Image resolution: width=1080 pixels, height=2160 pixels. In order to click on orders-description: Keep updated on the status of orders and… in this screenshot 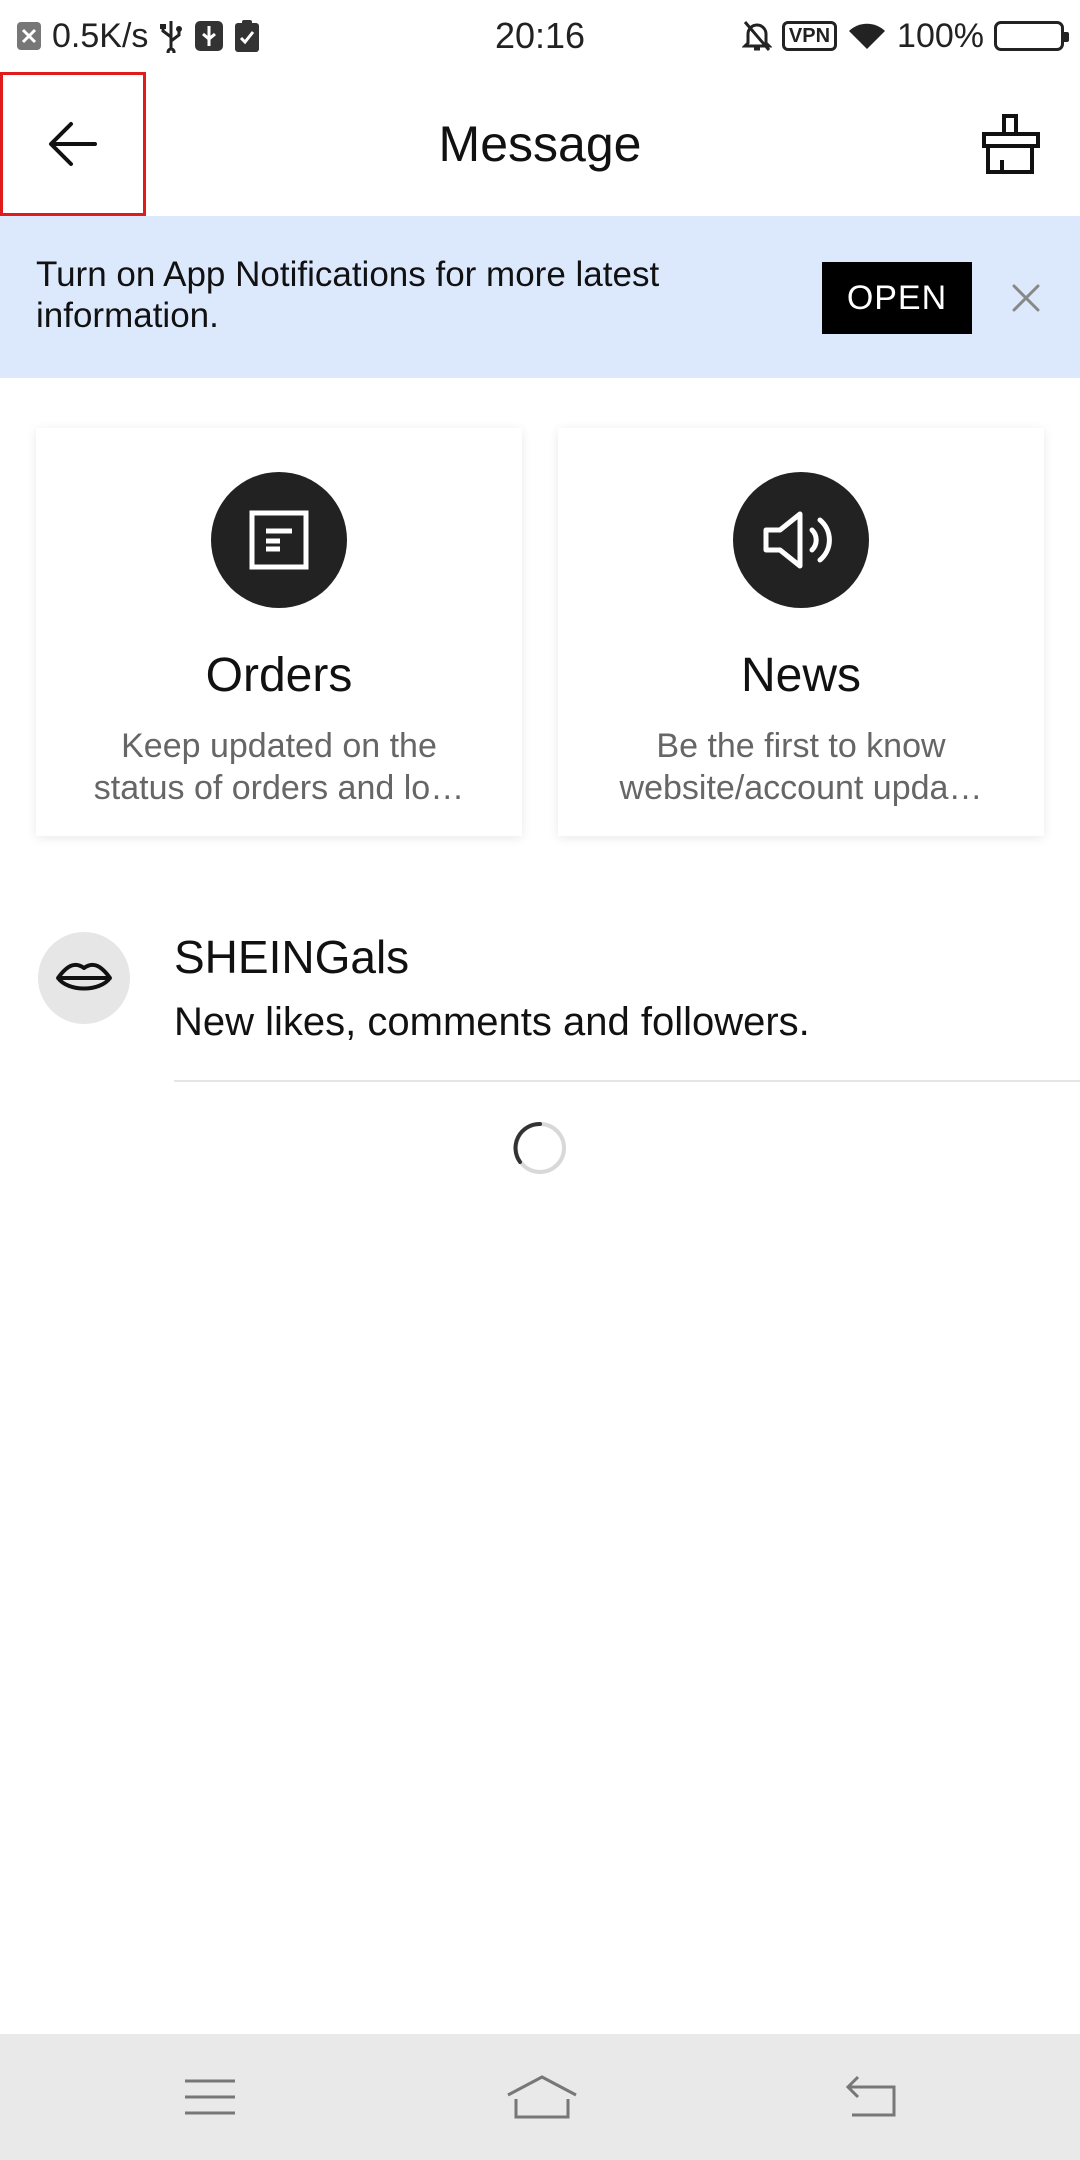, I will do `click(279, 767)`.